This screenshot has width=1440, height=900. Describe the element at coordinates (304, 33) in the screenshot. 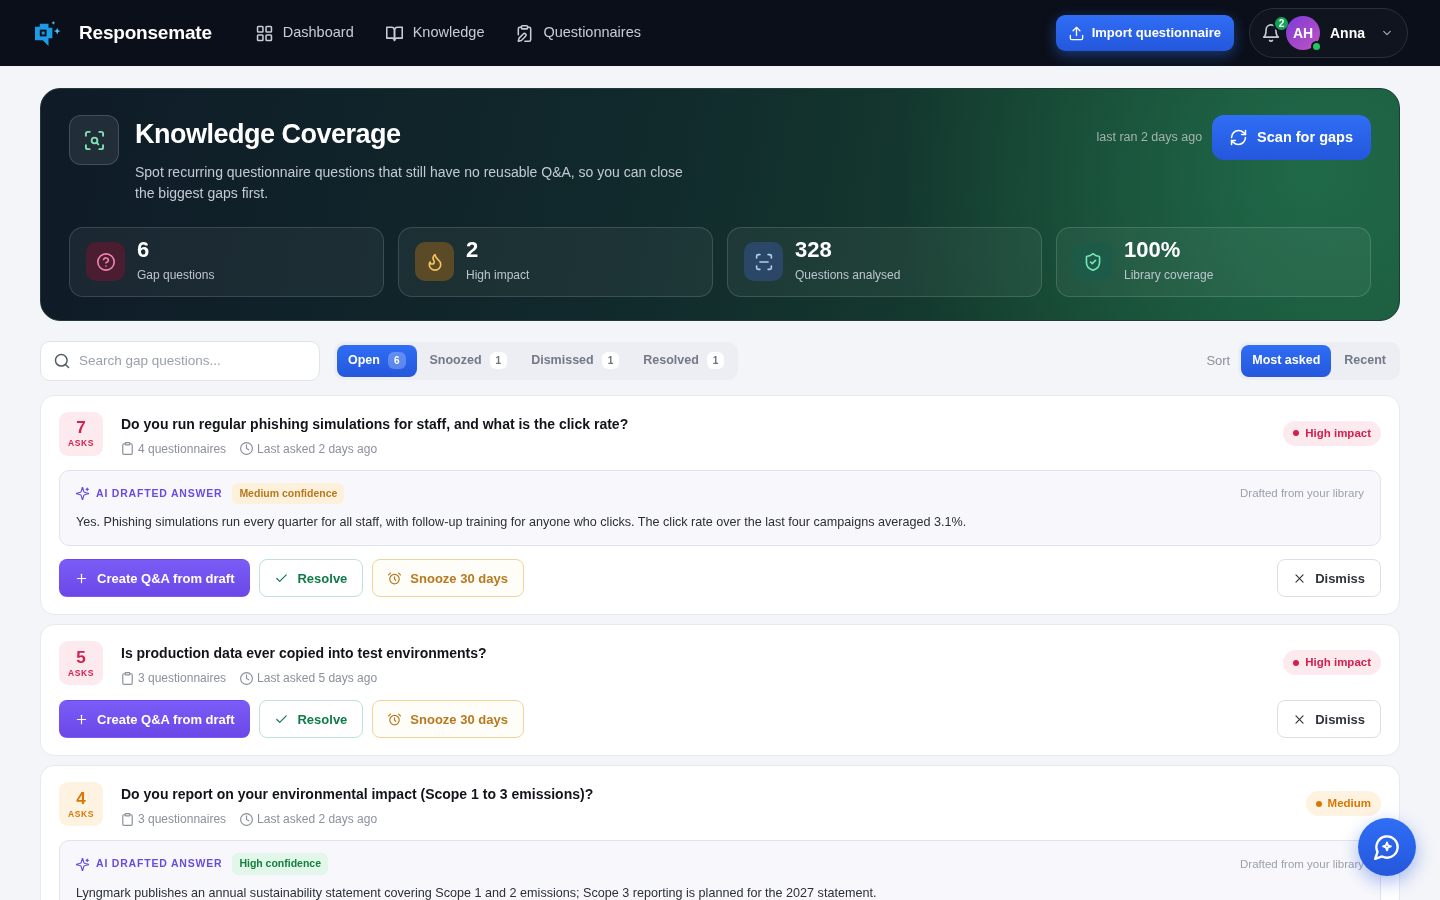

I see `nav-link: Dashboard` at that location.